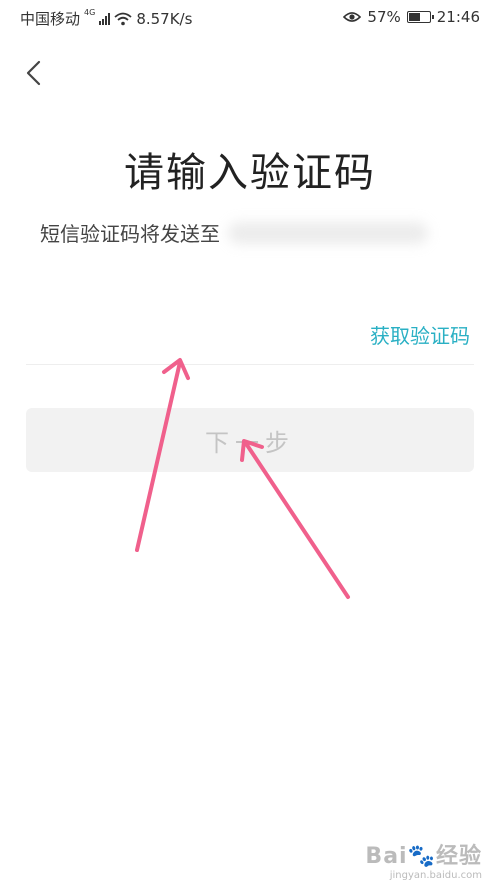 The image size is (500, 889). What do you see at coordinates (458, 17) in the screenshot?
I see `clock: 21:46` at bounding box center [458, 17].